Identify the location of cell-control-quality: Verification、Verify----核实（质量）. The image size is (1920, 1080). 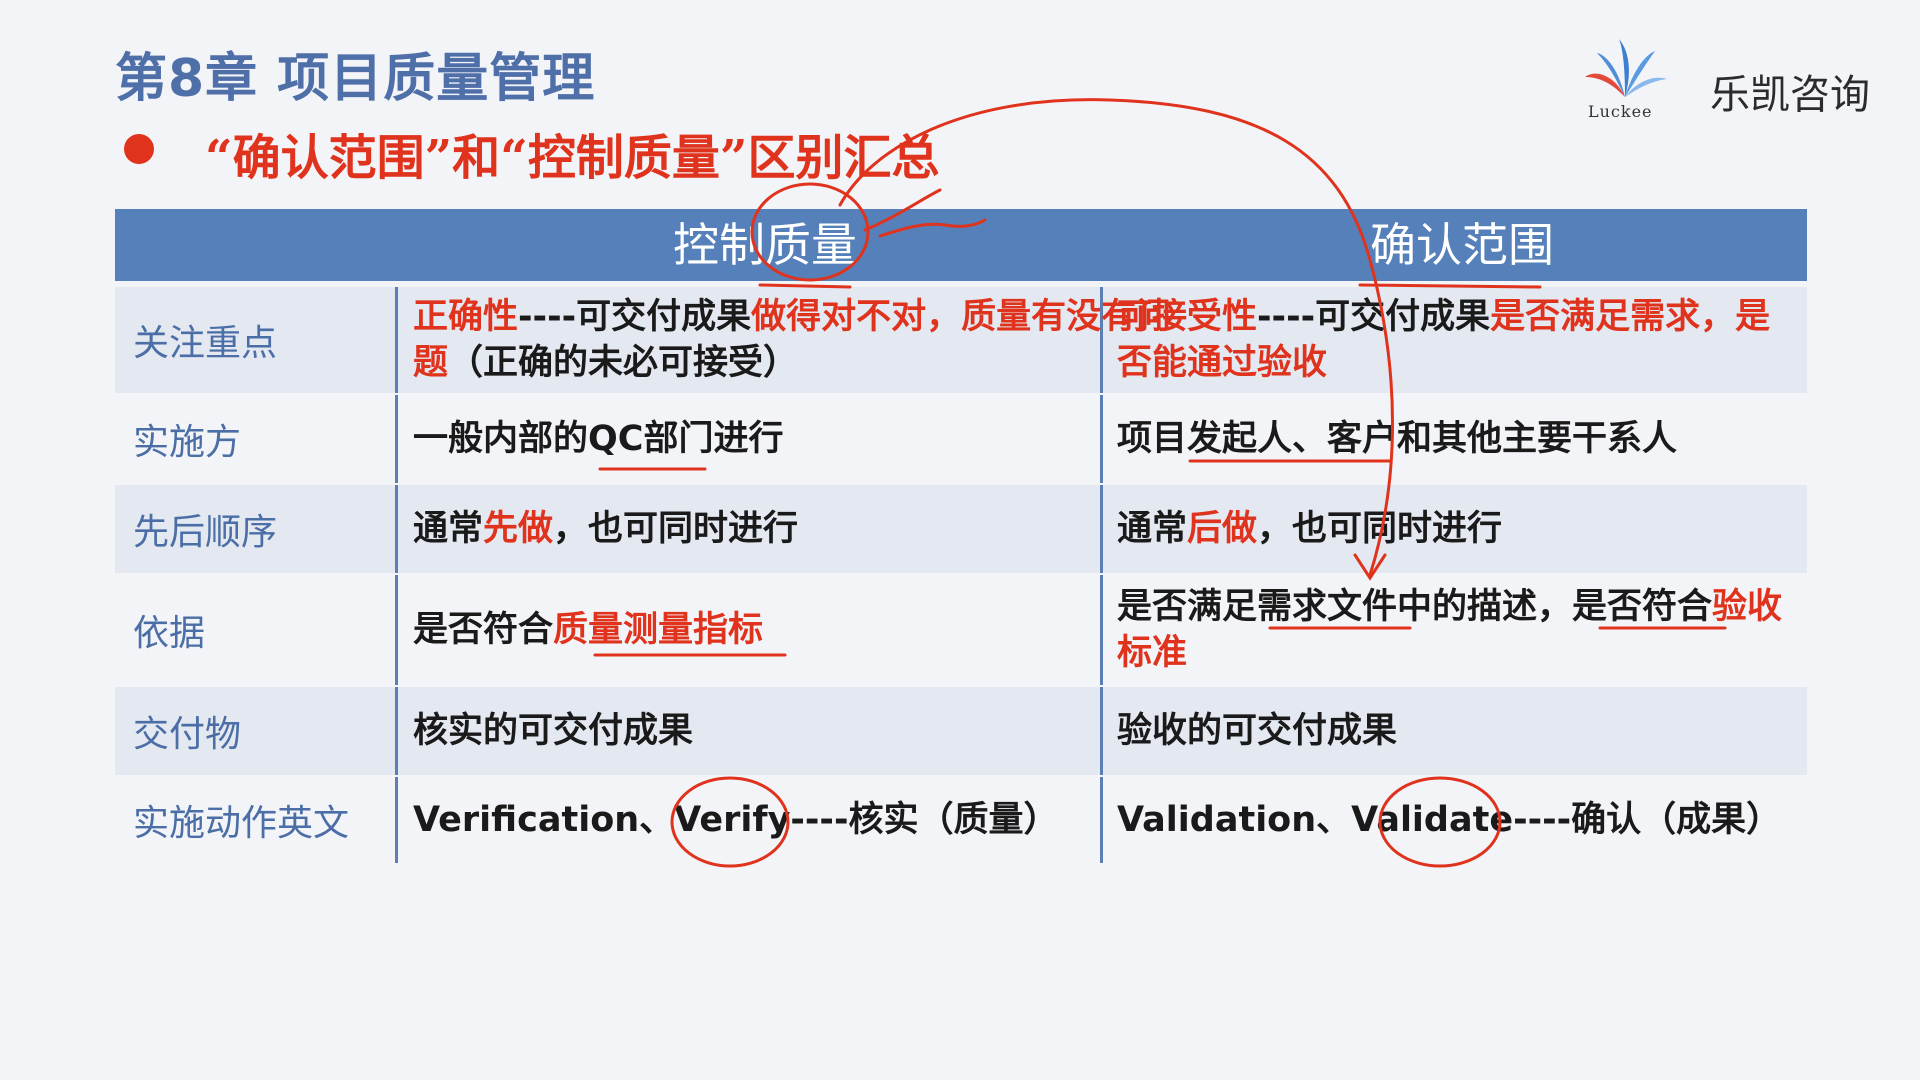
(808, 820).